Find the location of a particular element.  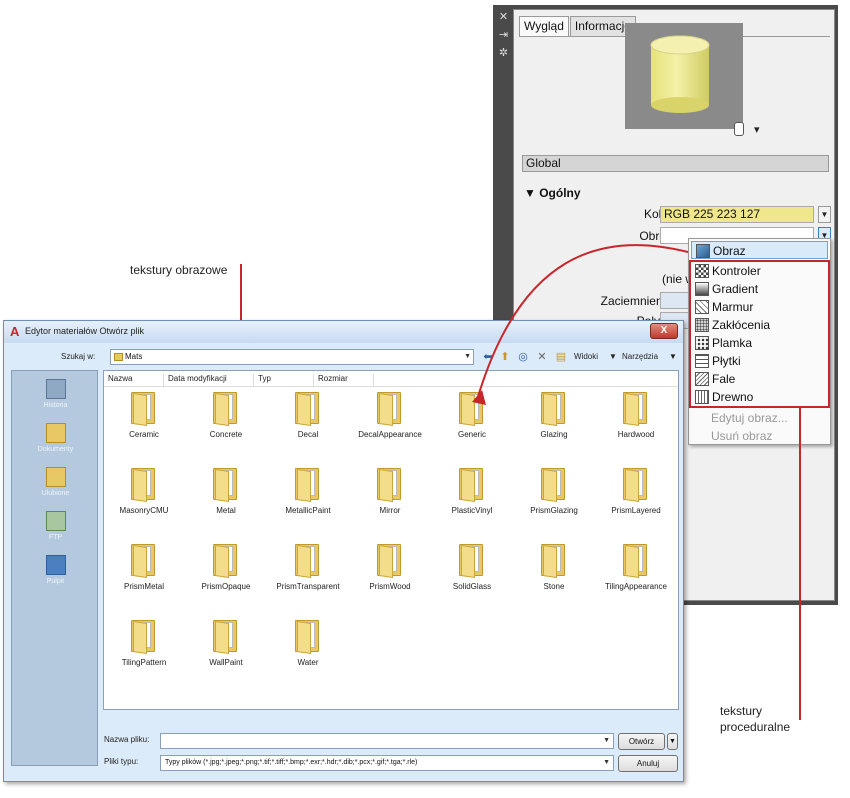

folder-item: Ceramic is located at coordinates (144, 417).